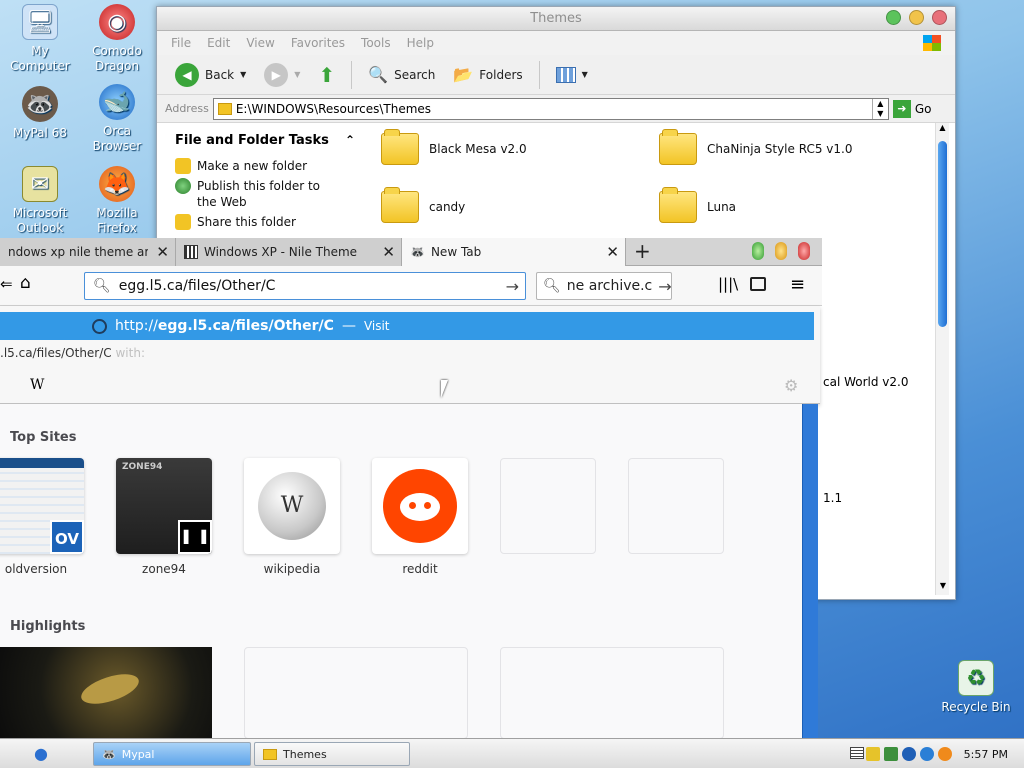  I want to click on desktop-icon-comodo-dragon: ◉ Comodo Dragon, so click(117, 39).